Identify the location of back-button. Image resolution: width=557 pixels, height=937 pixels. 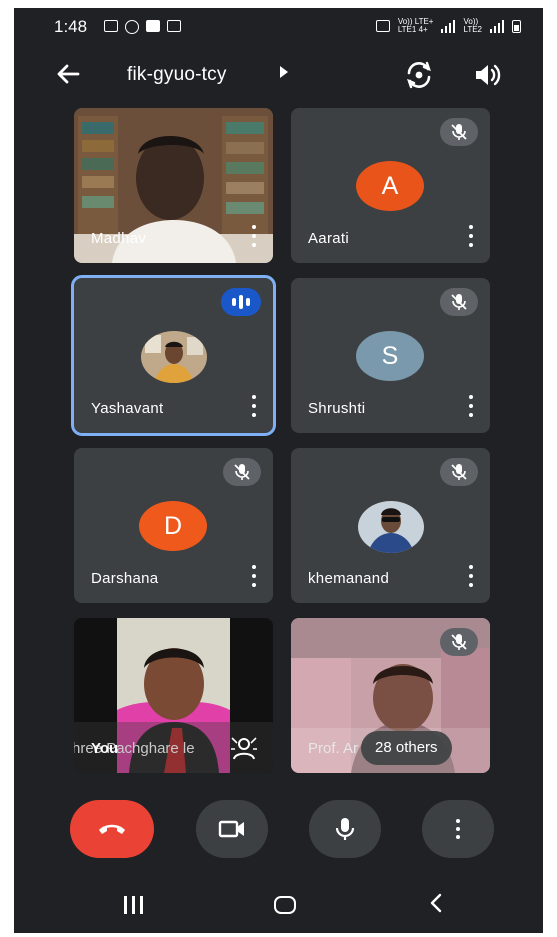
(68, 74).